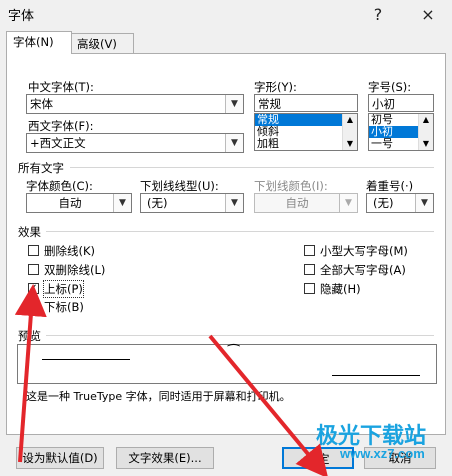 Image resolution: width=452 pixels, height=476 pixels. Describe the element at coordinates (61, 126) in the screenshot. I see `western-font-label: 西文字体(F):` at that location.